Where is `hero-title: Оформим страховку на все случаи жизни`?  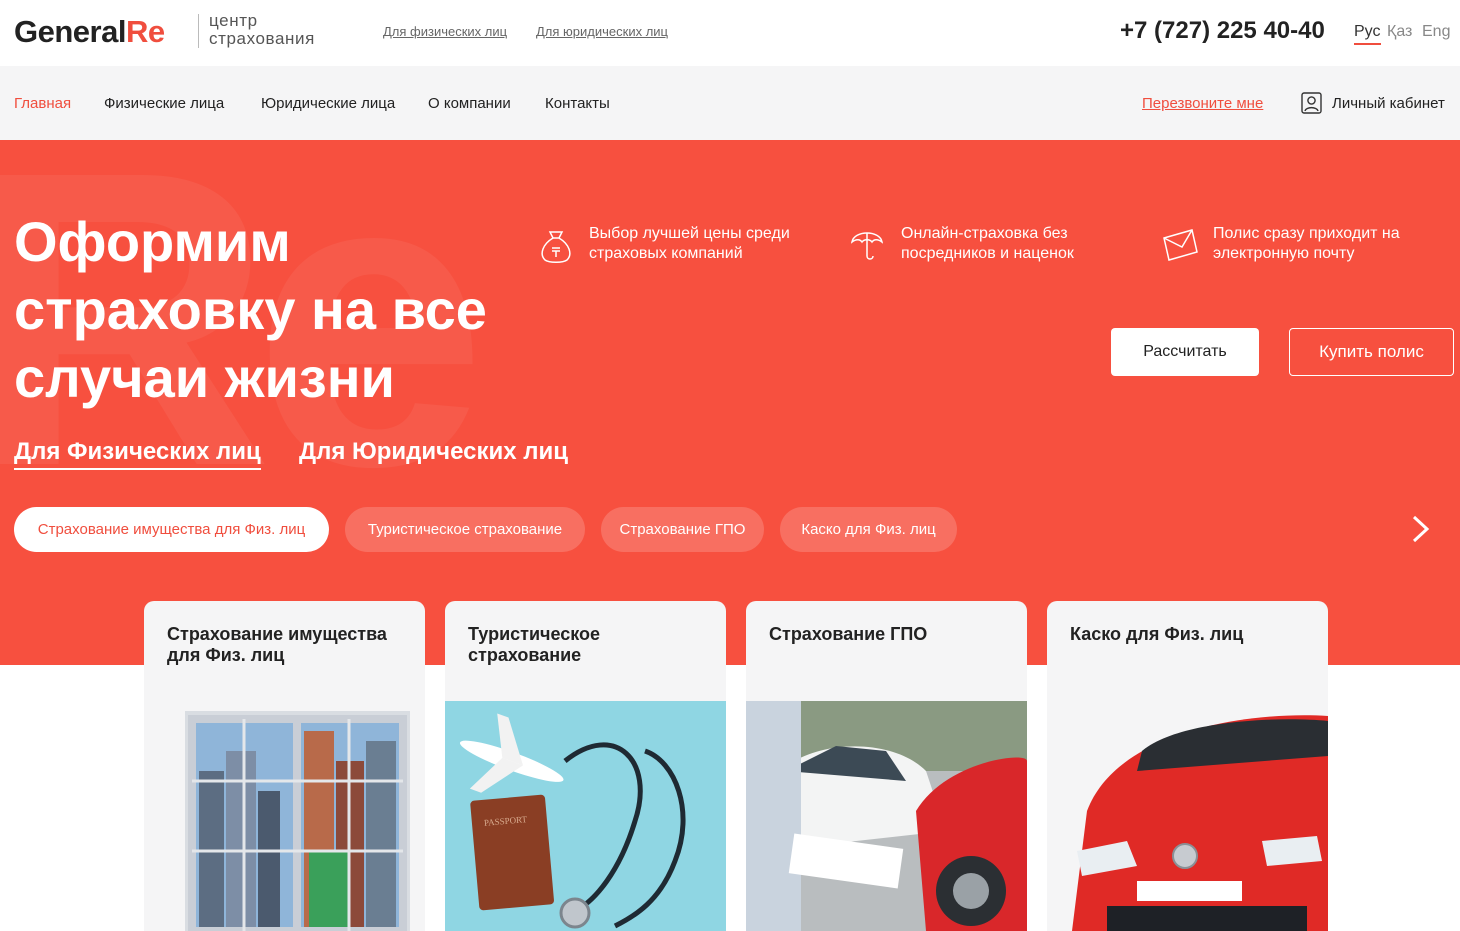
hero-title: Оформим страховку на все случаи жизни is located at coordinates (250, 309).